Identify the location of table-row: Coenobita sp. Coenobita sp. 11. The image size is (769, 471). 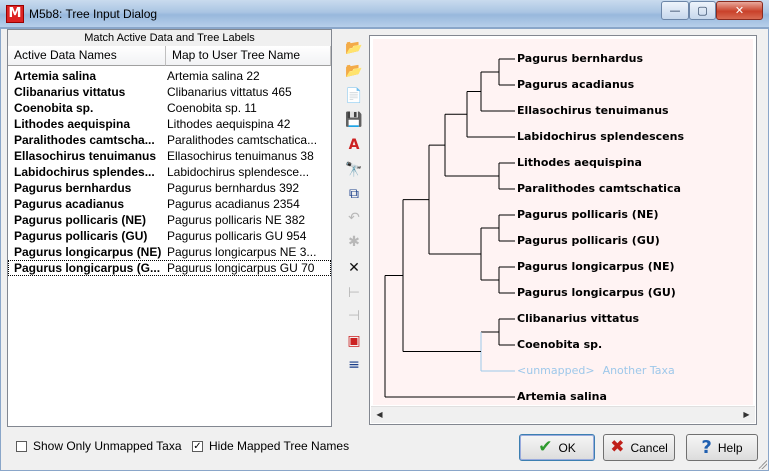
(169, 108).